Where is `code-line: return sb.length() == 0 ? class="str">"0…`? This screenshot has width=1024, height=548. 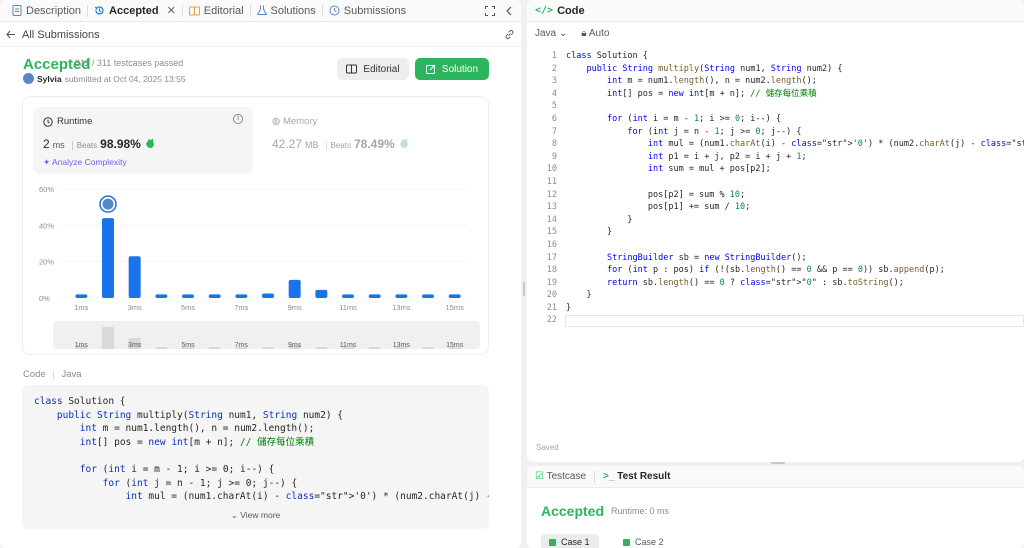
code-line: return sb.length() == 0 ? class="str">"0… is located at coordinates (795, 283).